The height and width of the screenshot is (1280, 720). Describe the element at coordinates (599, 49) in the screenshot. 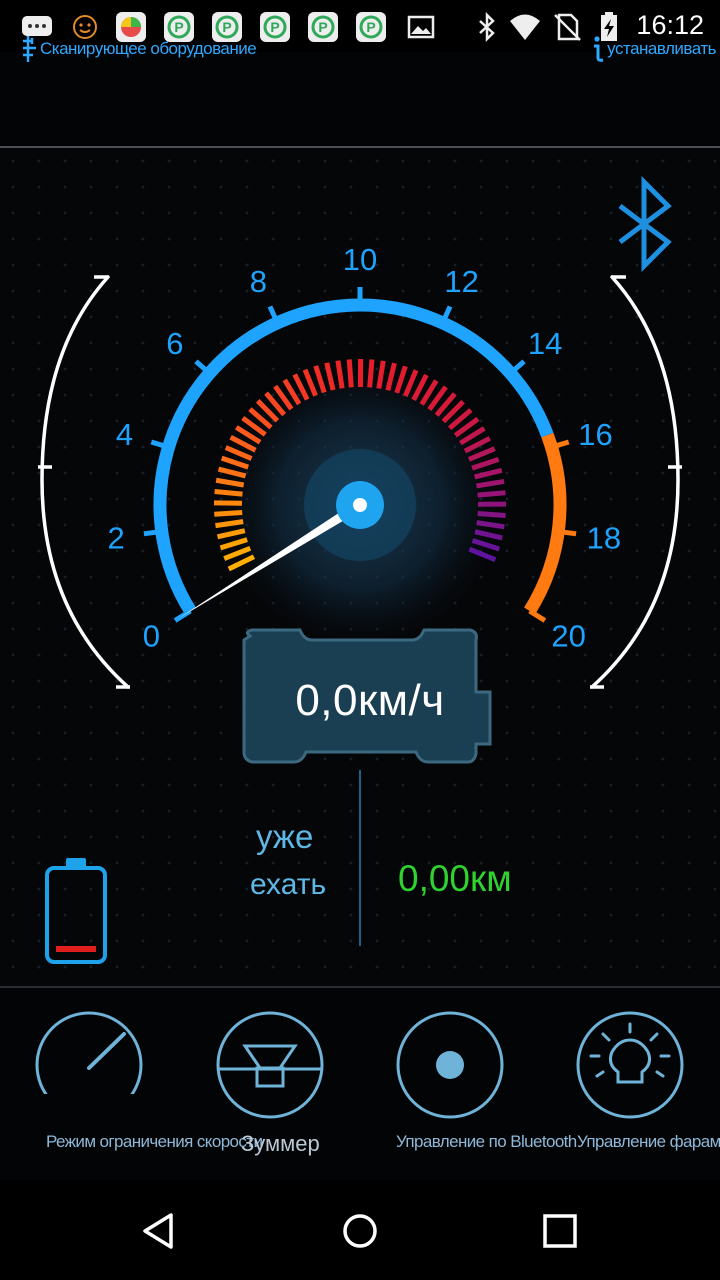

I see `info-icon` at that location.